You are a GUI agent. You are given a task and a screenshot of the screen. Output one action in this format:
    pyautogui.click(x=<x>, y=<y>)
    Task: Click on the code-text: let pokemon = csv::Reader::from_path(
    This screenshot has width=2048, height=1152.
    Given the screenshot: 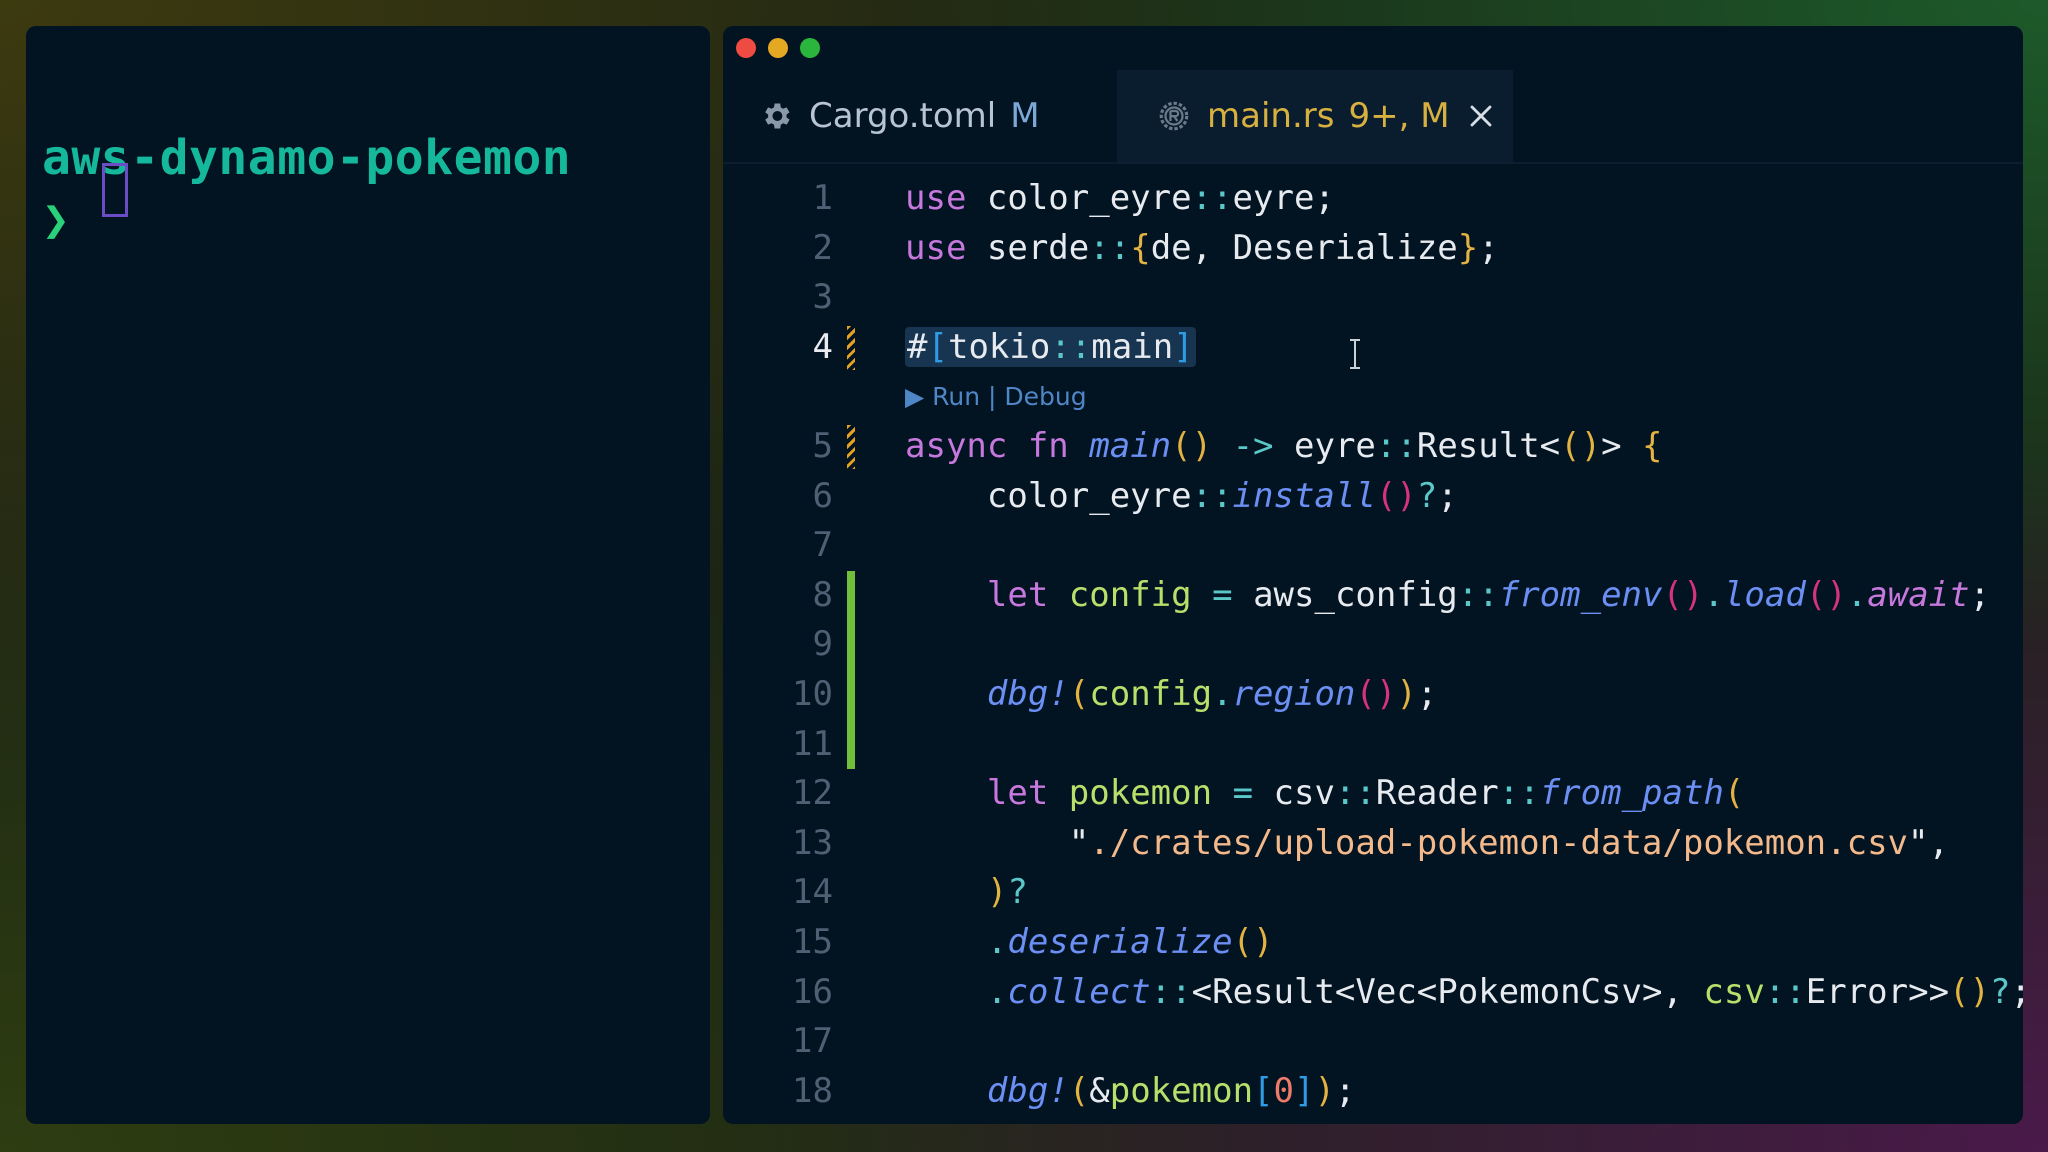 What is the action you would take?
    pyautogui.click(x=1365, y=793)
    